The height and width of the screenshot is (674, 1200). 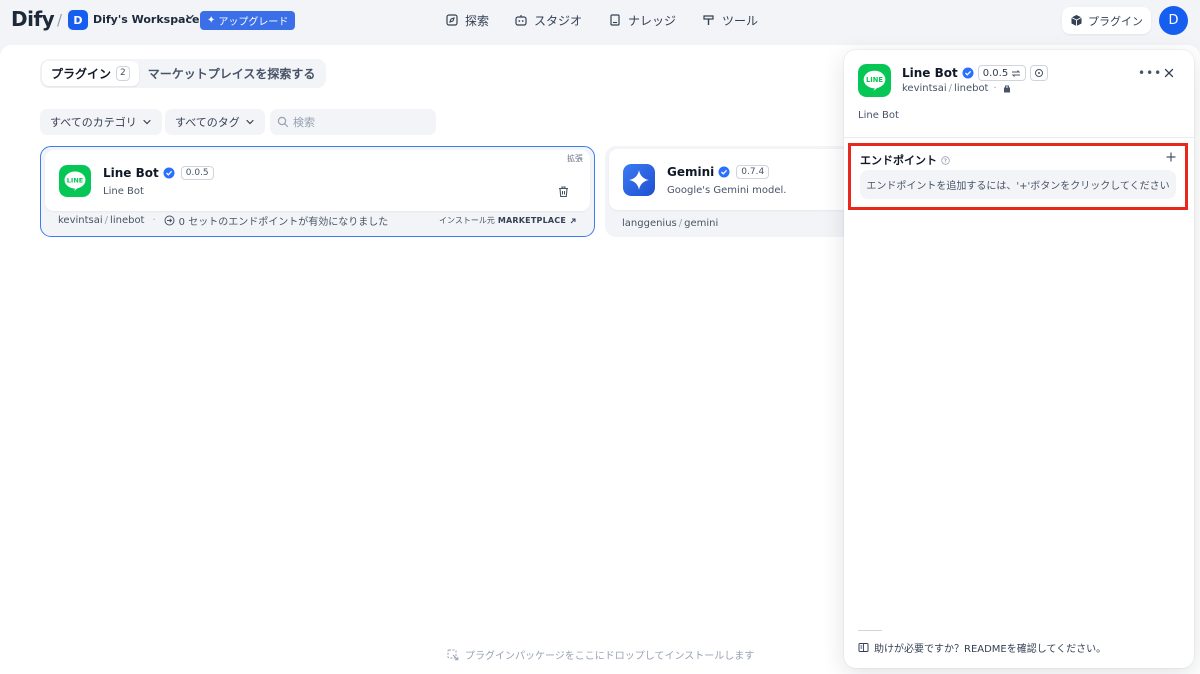 What do you see at coordinates (452, 20) in the screenshot?
I see `explore-icon` at bounding box center [452, 20].